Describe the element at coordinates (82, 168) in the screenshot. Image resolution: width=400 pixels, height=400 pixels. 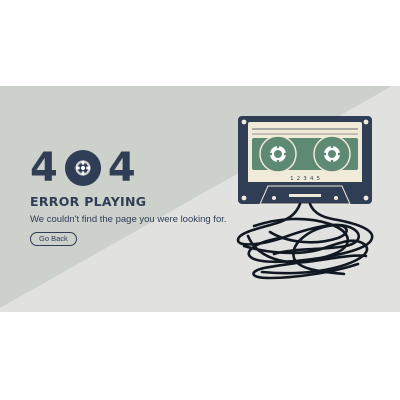
I see `cassette-reel-icon` at that location.